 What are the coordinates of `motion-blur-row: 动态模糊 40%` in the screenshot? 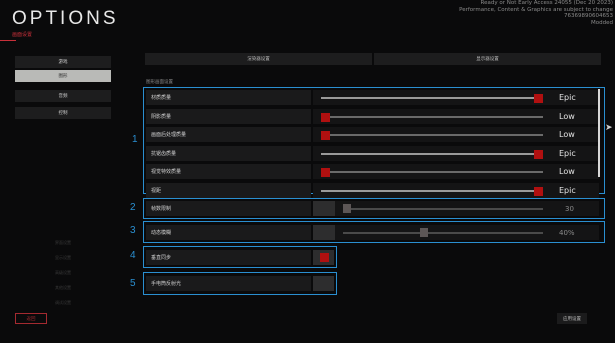 It's located at (372, 232).